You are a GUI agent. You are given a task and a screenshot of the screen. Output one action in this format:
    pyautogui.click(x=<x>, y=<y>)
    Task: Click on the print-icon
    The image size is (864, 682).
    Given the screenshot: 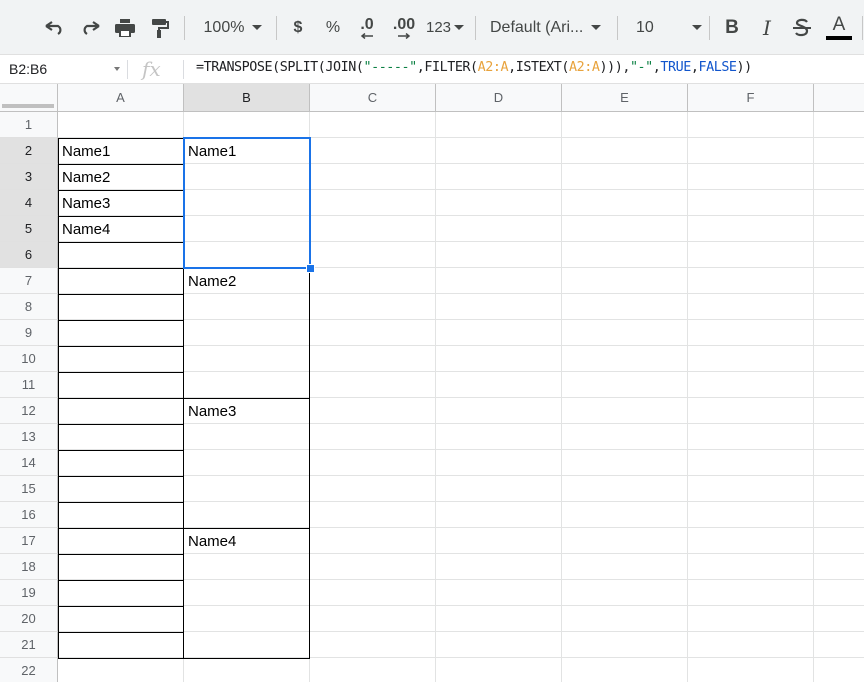 What is the action you would take?
    pyautogui.click(x=125, y=27)
    